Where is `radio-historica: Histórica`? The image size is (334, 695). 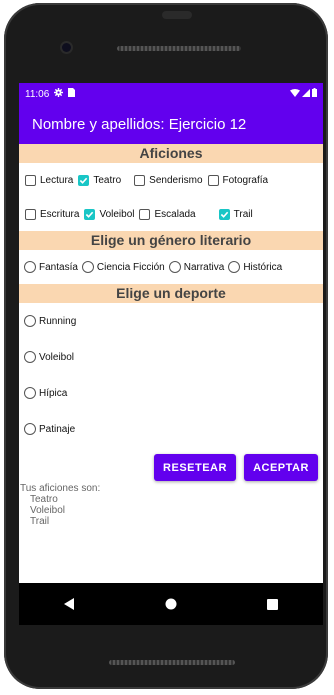 radio-historica: Histórica is located at coordinates (255, 267).